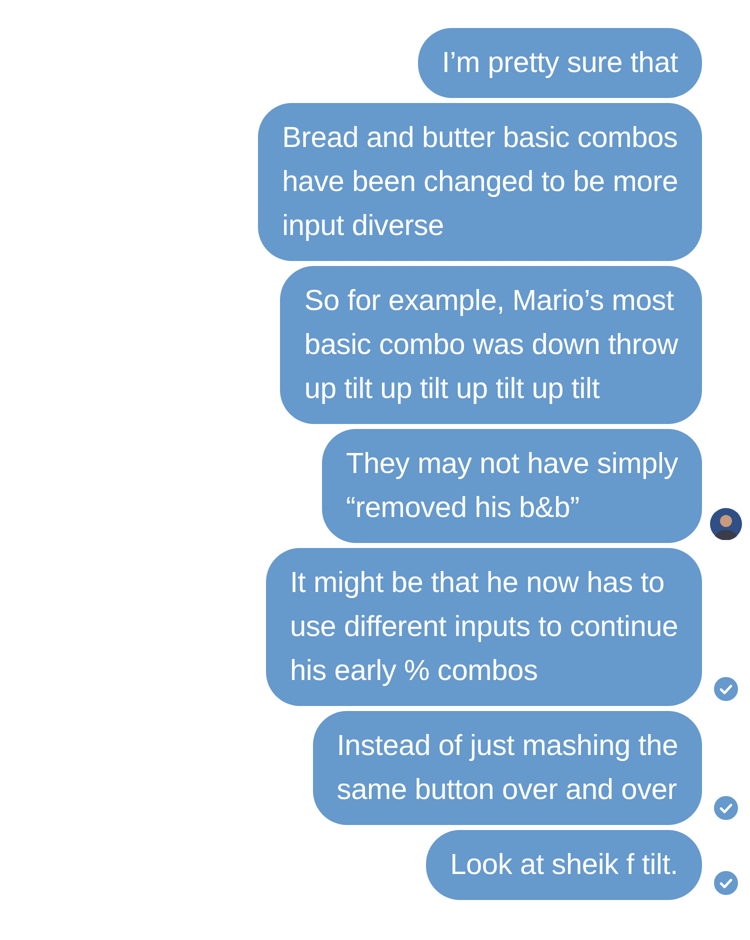 The image size is (750, 940). I want to click on message-bubble: I’m pretty sure that, so click(560, 63).